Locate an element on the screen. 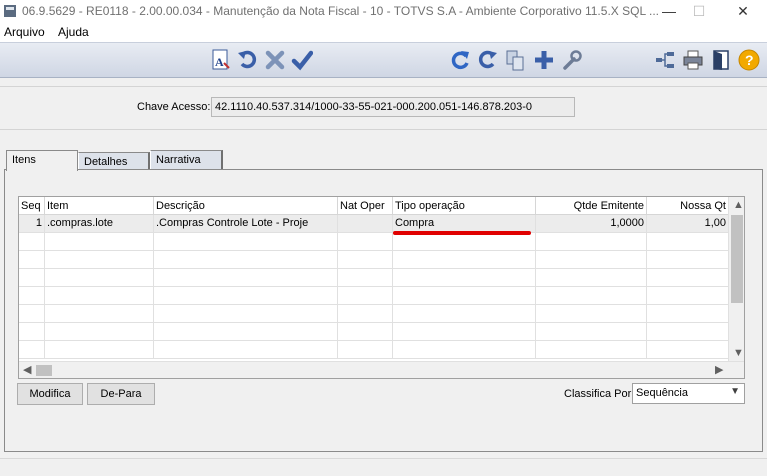 The image size is (767, 476). maximize-button: ☐ is located at coordinates (699, 11).